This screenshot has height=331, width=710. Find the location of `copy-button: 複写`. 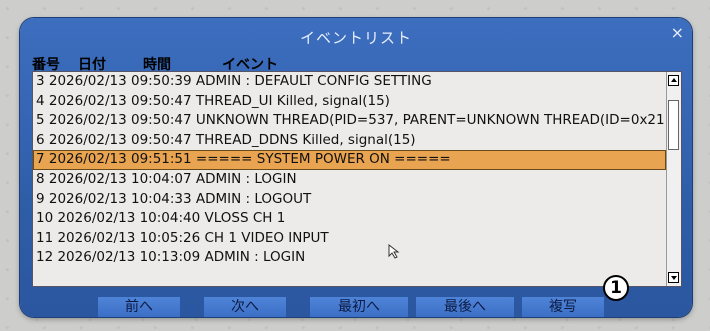

copy-button: 複写 is located at coordinates (563, 307).